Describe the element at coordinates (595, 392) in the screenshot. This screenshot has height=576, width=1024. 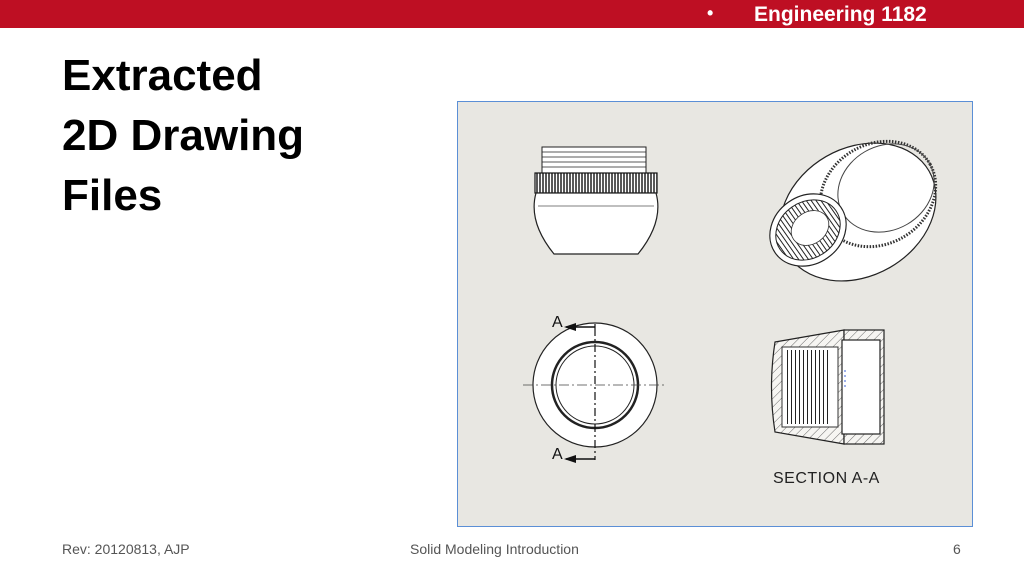
I see `top-view` at that location.